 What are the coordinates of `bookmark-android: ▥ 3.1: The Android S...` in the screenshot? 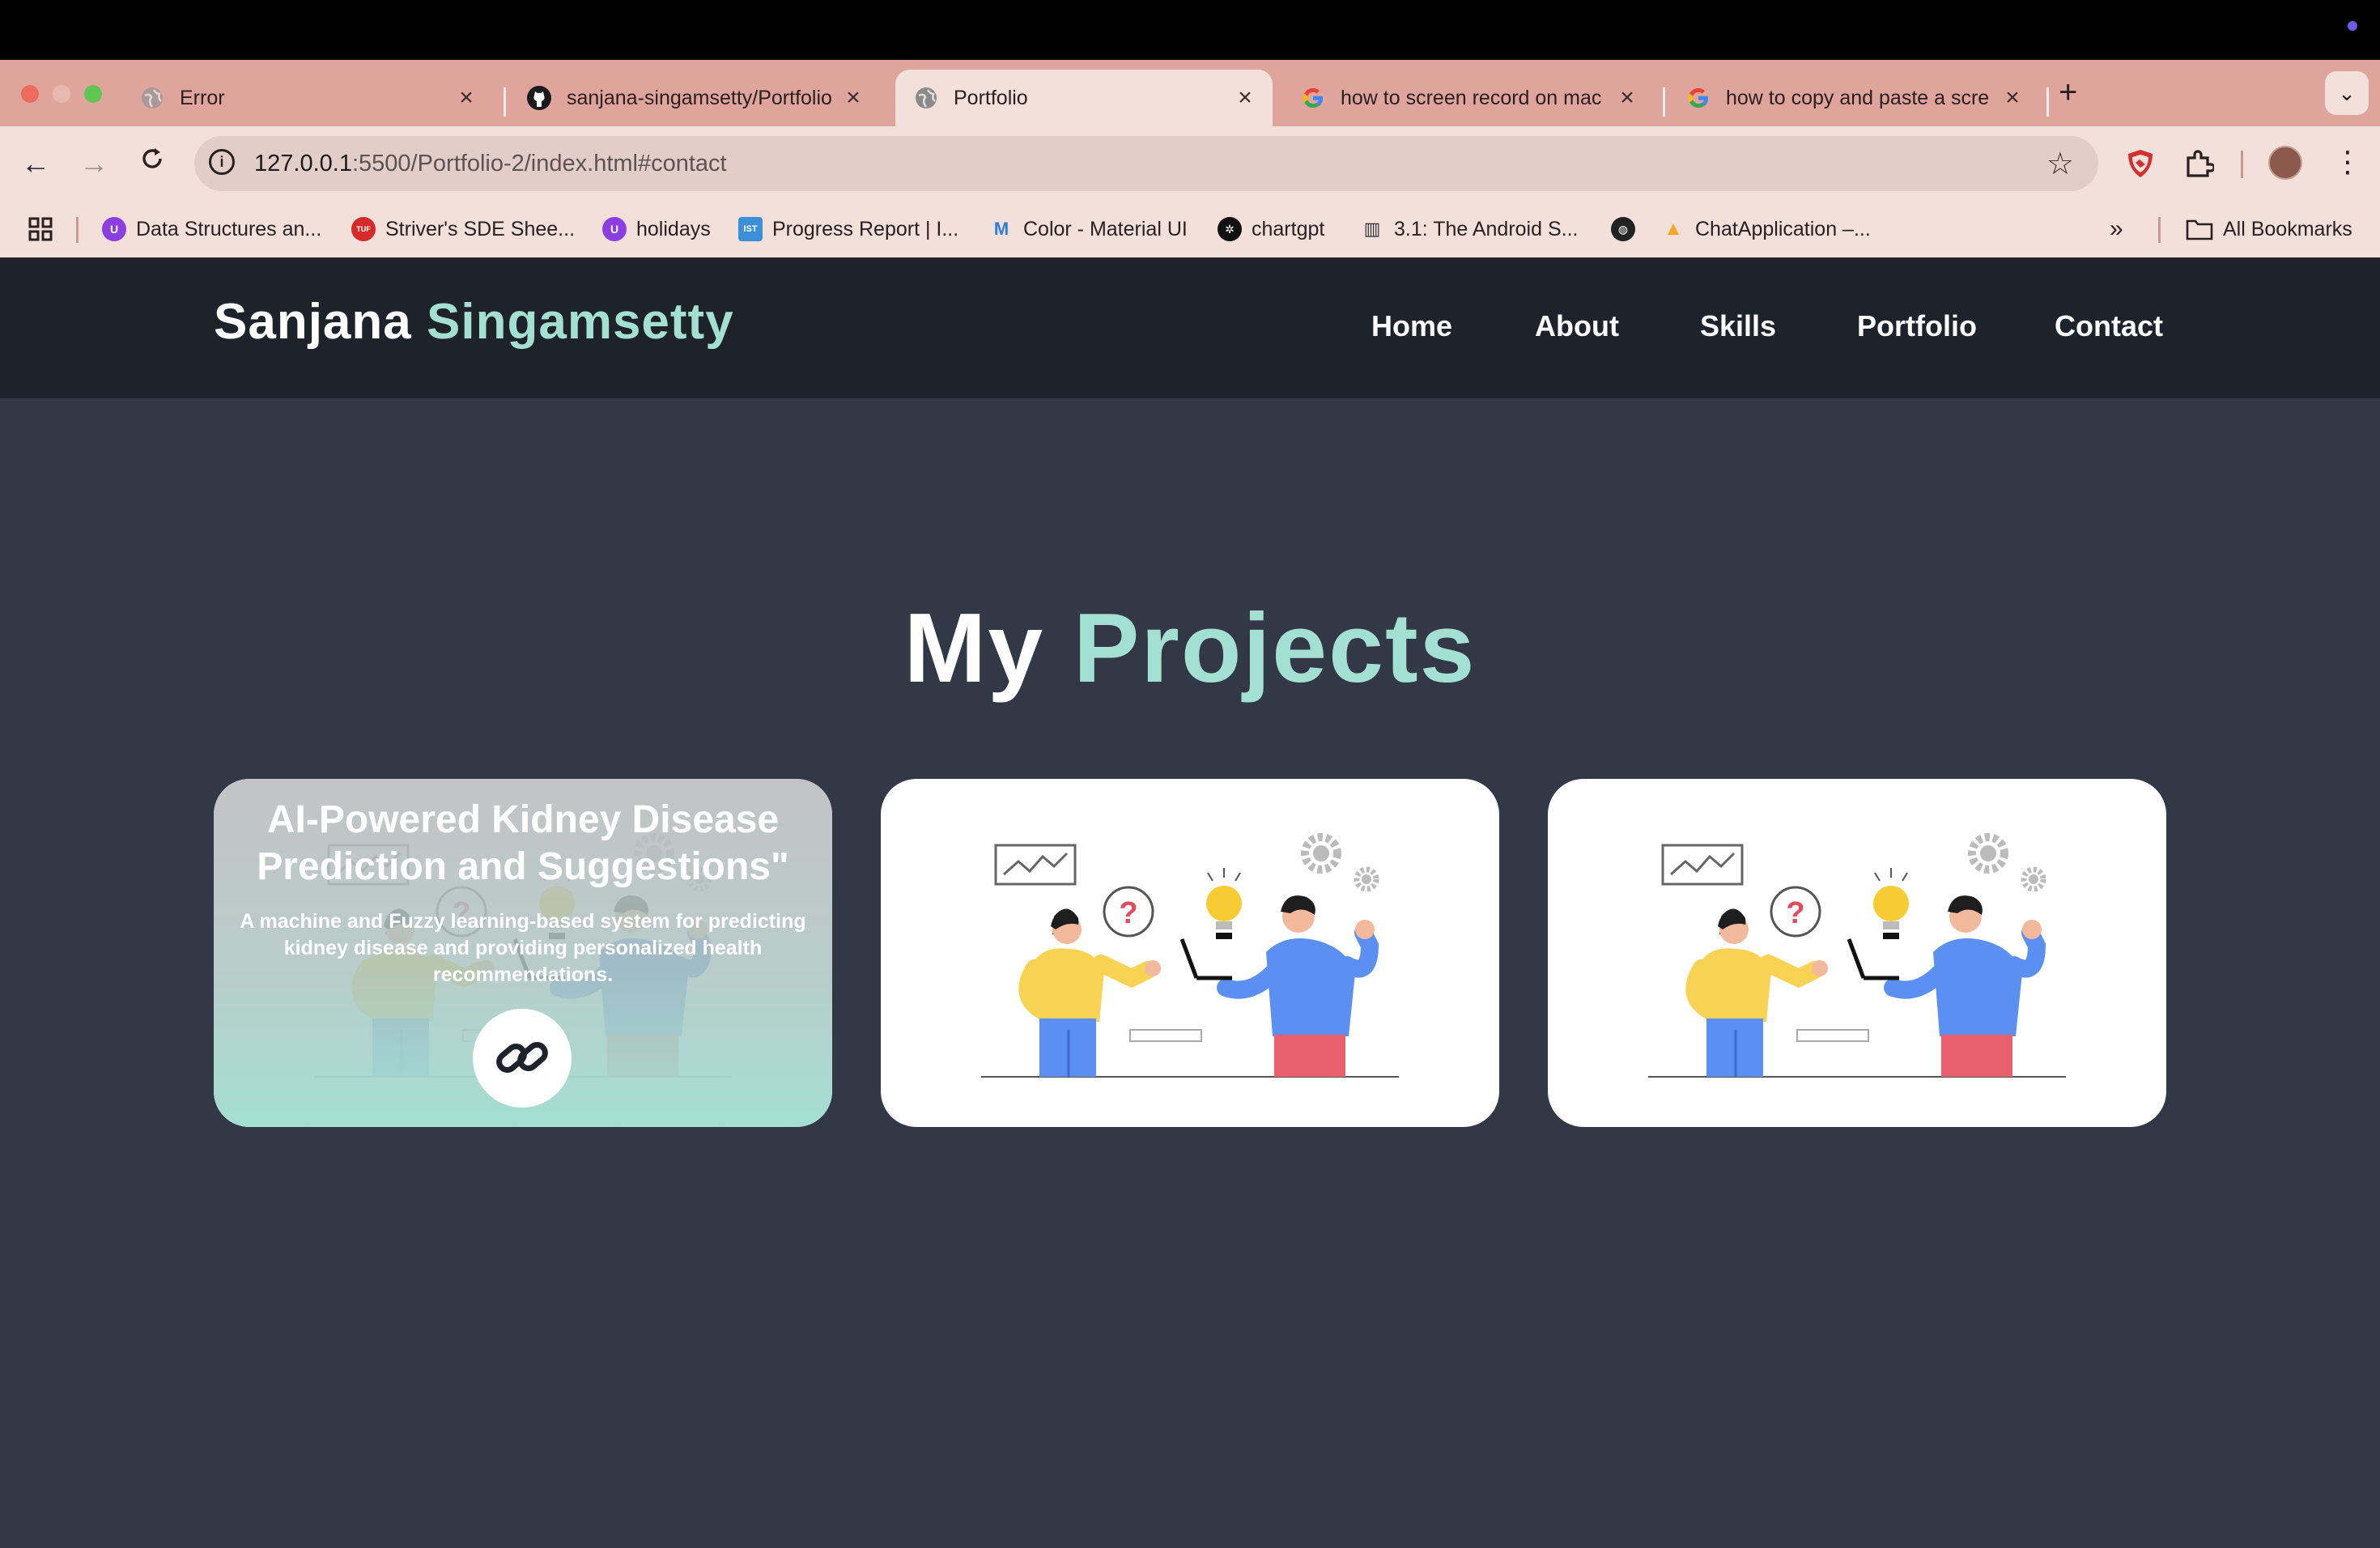 It's located at (1469, 229).